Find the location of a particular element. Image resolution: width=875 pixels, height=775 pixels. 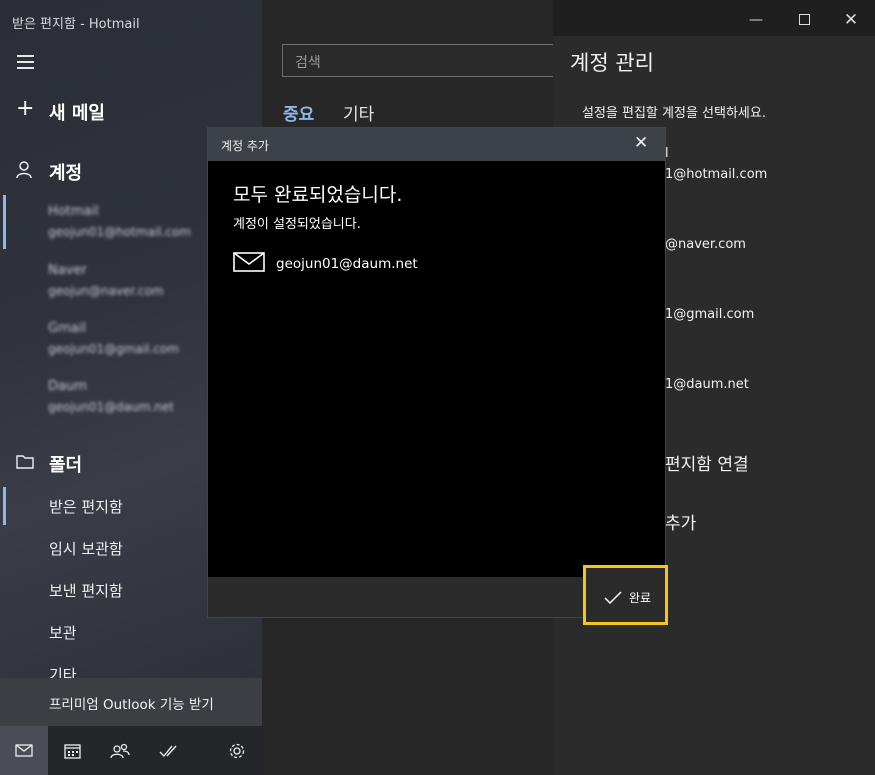

search-placeholder: 검색 is located at coordinates (308, 63).